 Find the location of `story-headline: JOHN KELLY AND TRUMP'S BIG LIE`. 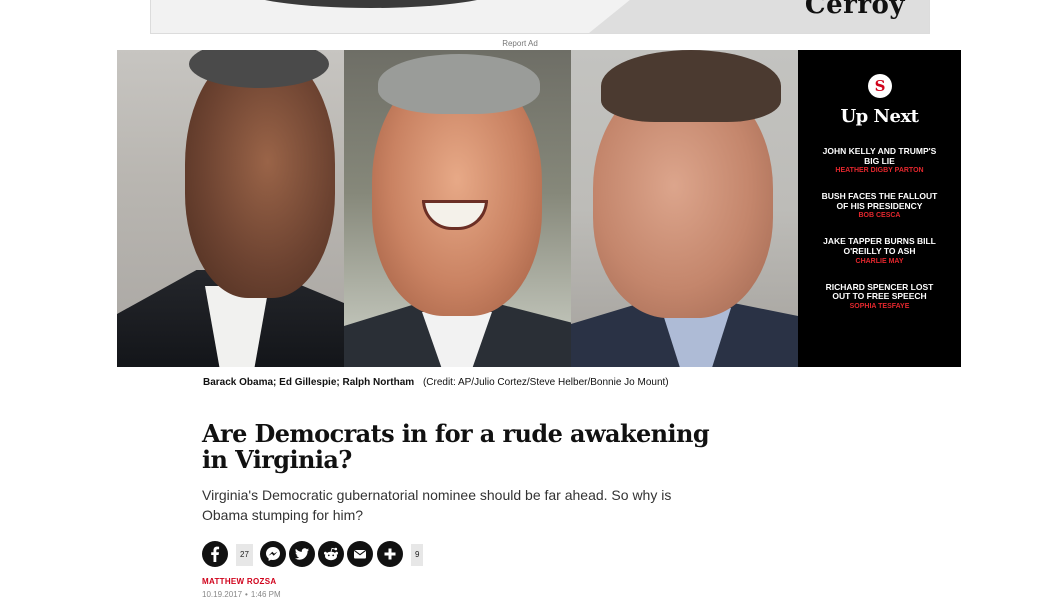

story-headline: JOHN KELLY AND TRUMP'S BIG LIE is located at coordinates (879, 156).